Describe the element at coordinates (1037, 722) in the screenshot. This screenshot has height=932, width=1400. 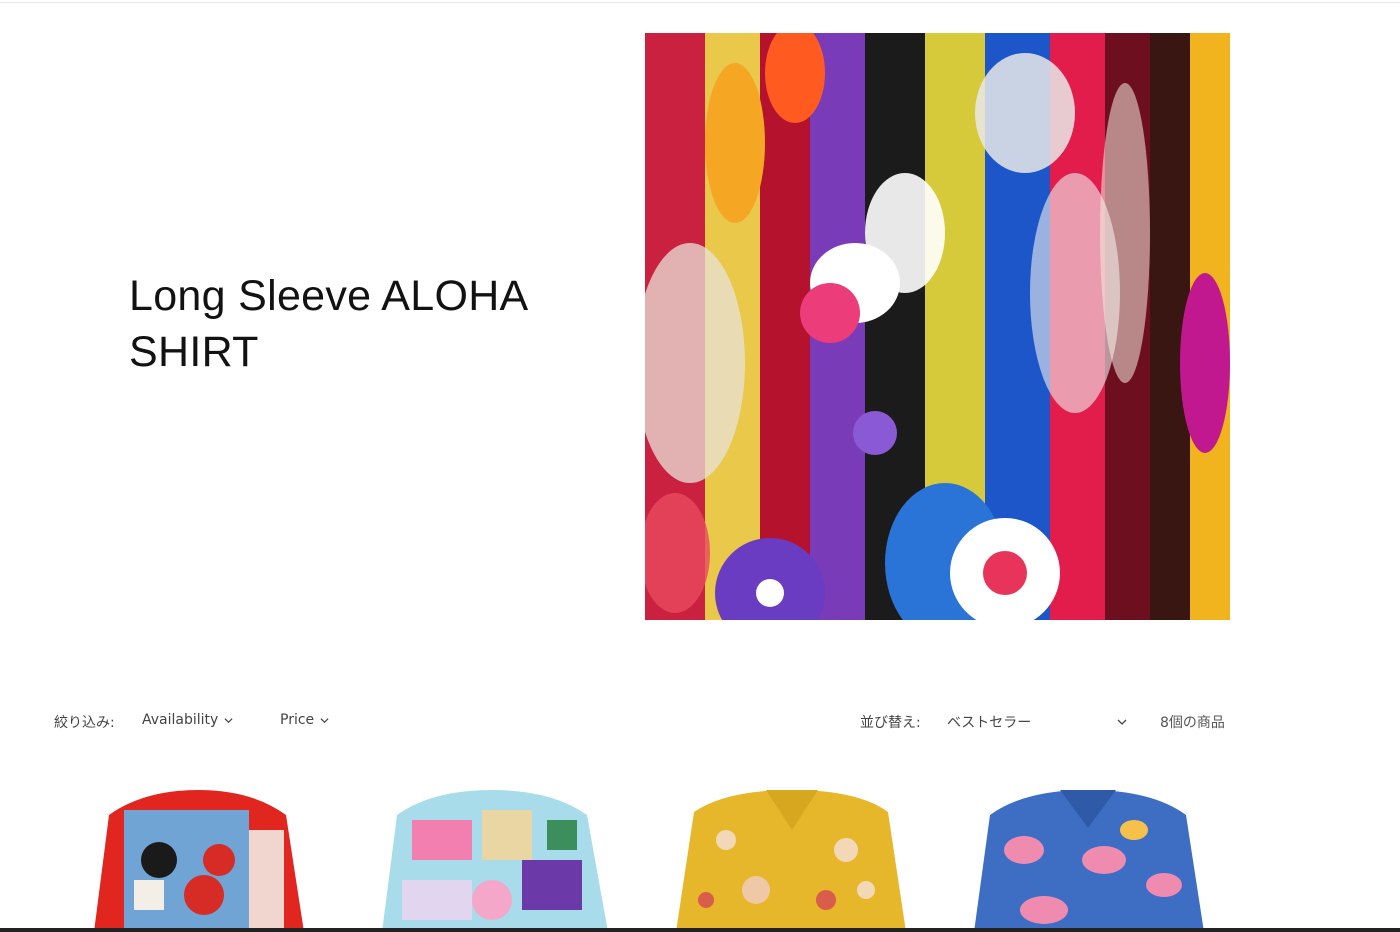
I see `sort-select: ベストセラー` at that location.